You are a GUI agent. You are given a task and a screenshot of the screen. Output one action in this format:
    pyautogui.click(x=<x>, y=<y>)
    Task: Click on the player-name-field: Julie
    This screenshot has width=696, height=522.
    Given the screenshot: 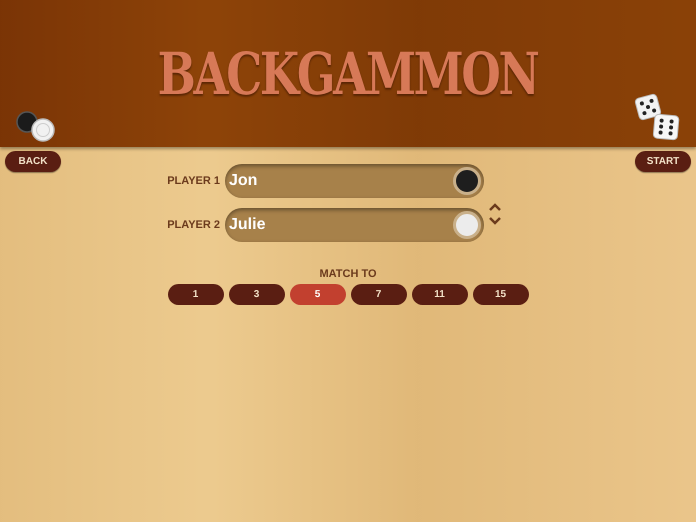 What is the action you would take?
    pyautogui.click(x=354, y=225)
    